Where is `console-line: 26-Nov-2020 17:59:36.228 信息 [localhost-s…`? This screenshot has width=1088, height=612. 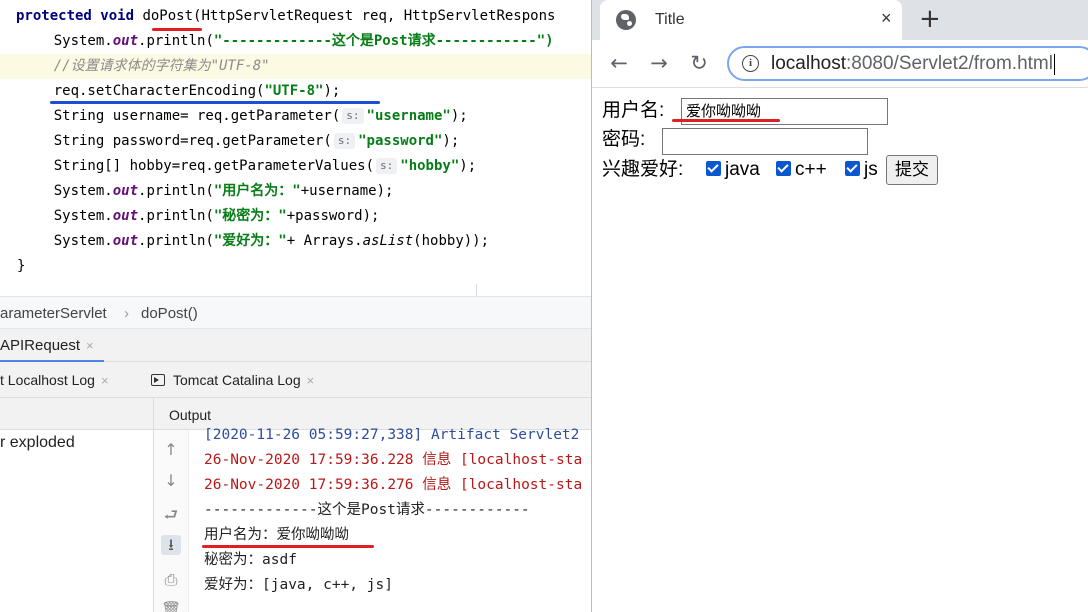 console-line: 26-Nov-2020 17:59:36.228 信息 [localhost-s… is located at coordinates (393, 460).